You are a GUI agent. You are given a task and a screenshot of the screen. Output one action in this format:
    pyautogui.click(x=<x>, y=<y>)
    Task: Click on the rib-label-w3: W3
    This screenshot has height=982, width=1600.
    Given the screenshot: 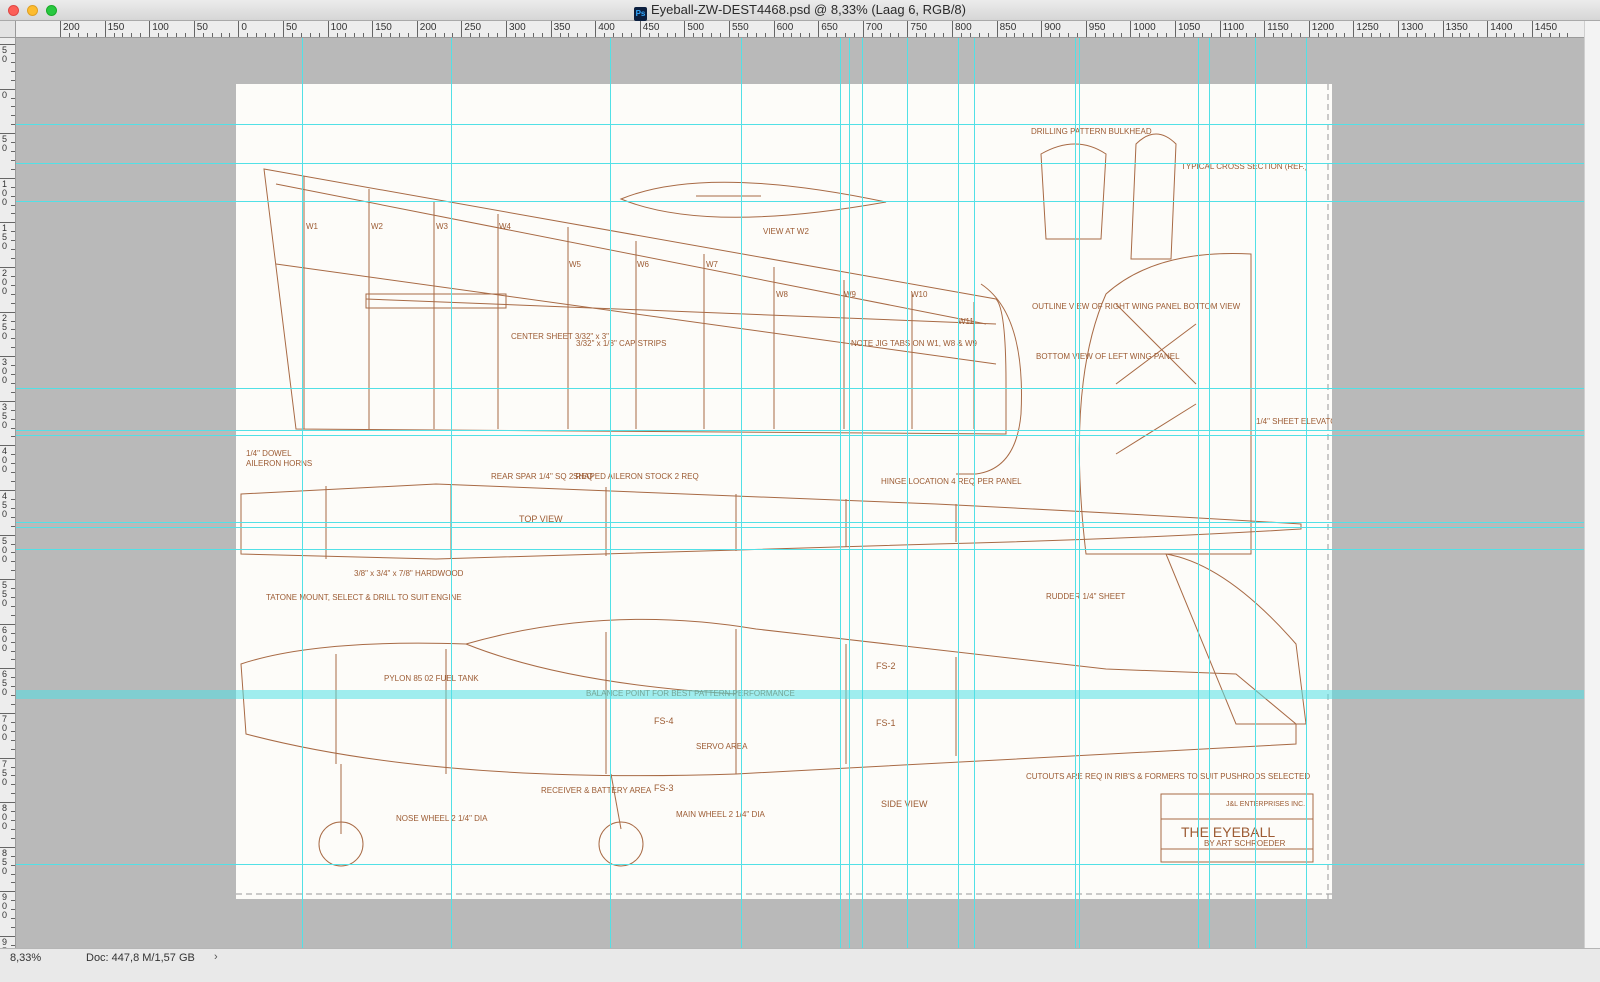 What is the action you would take?
    pyautogui.click(x=442, y=226)
    